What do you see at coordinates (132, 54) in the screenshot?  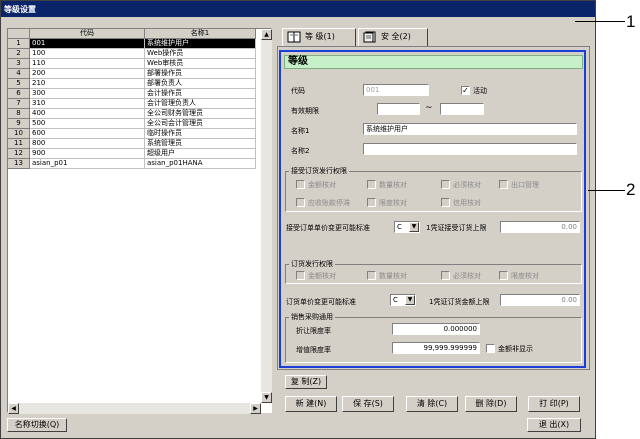 I see `table-row: 2 100 Web操作员` at bounding box center [132, 54].